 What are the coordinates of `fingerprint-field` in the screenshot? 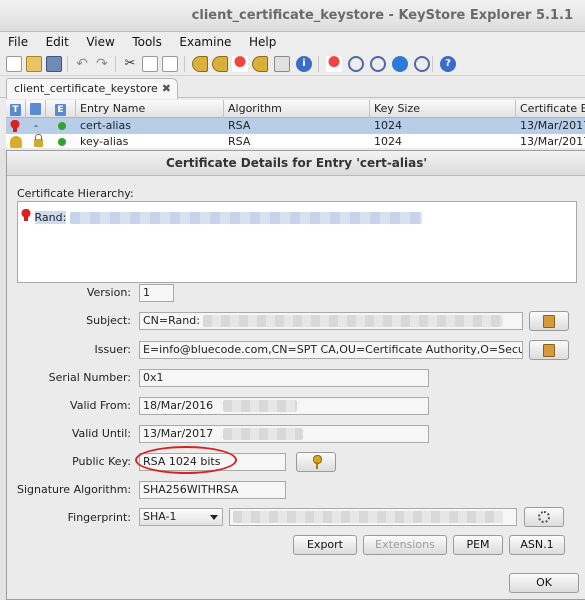 It's located at (373, 517).